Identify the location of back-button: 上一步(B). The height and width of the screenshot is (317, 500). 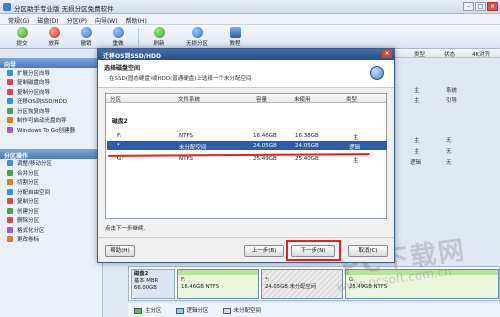
(264, 251).